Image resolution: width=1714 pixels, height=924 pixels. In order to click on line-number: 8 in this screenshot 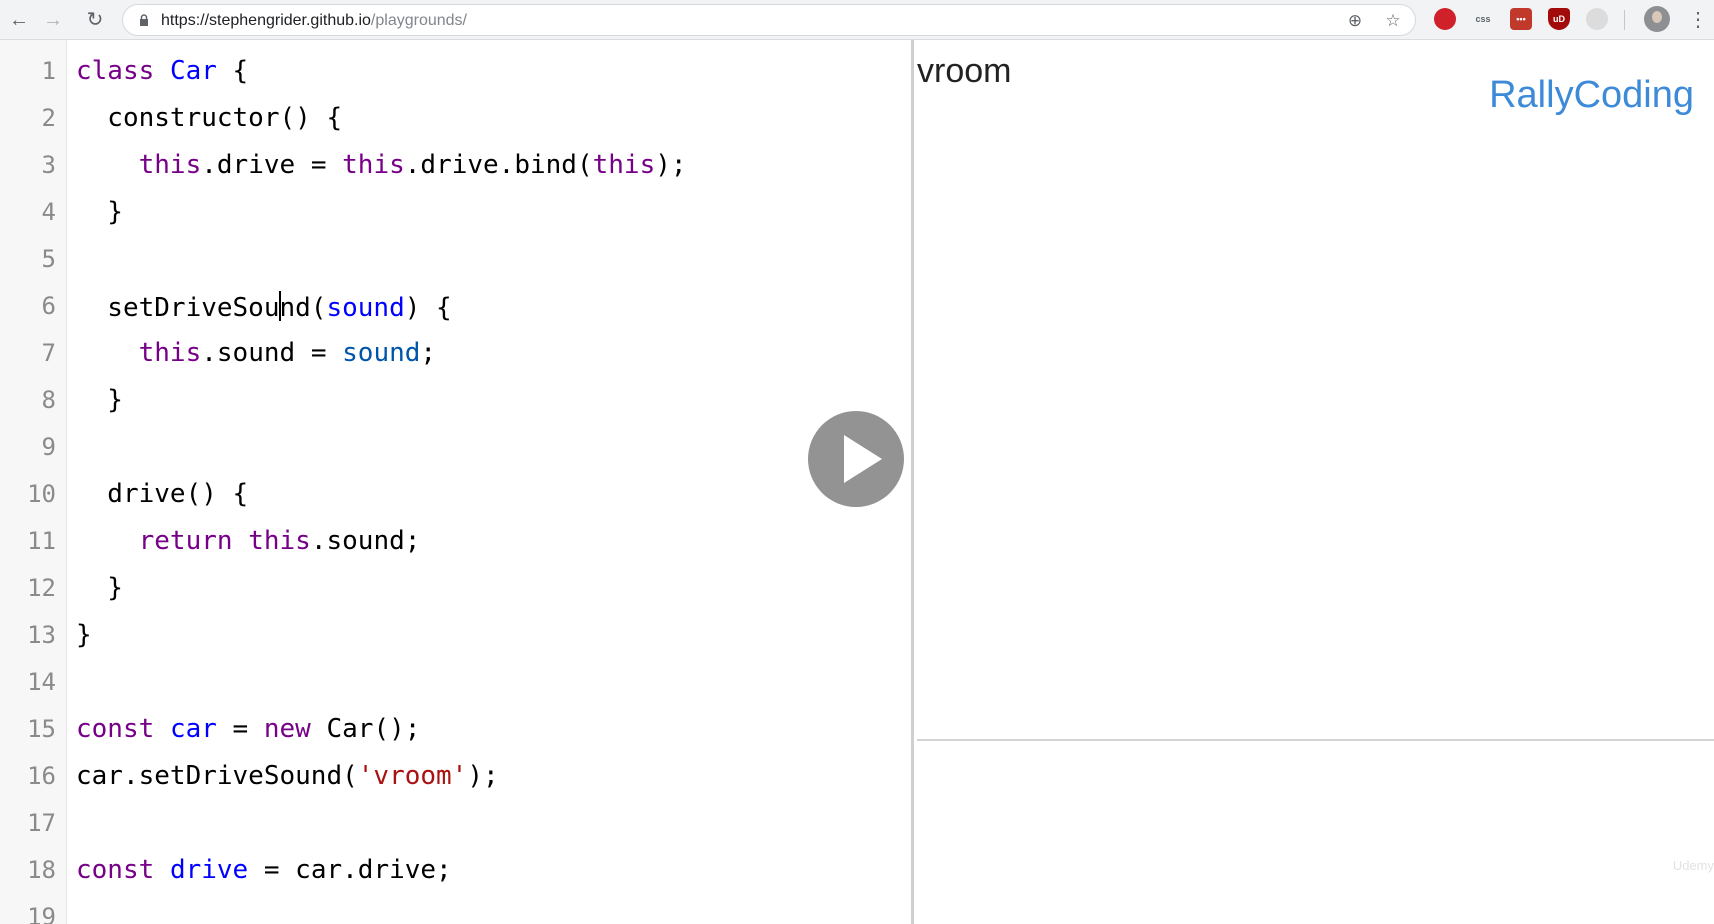, I will do `click(48, 400)`.